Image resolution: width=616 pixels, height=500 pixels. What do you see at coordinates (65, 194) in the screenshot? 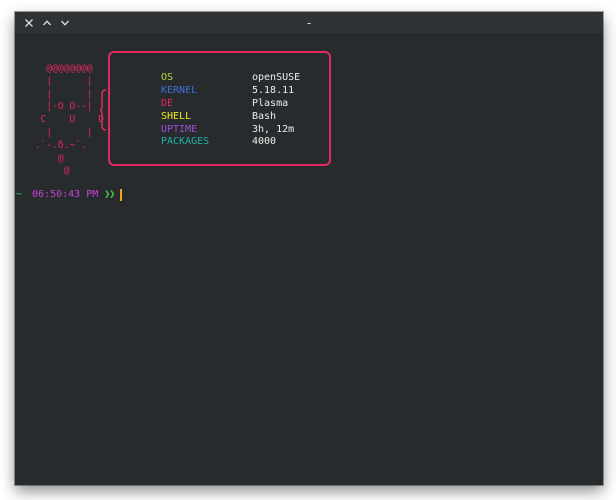
I see `prompt-time: 06:50:43 PM` at bounding box center [65, 194].